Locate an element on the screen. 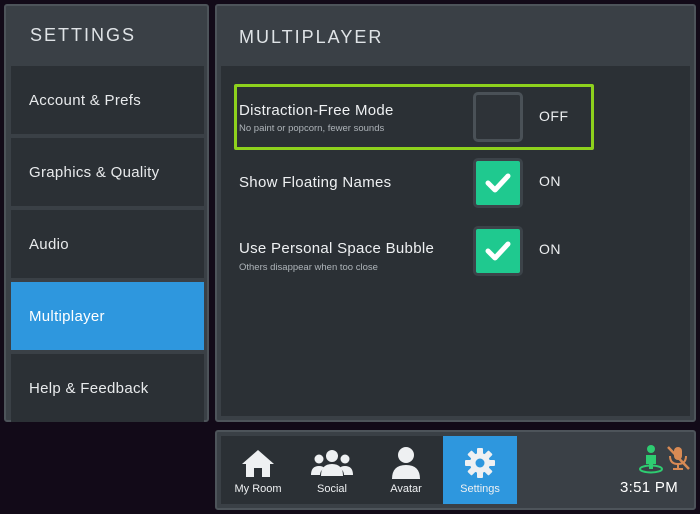  sidebar-item-help-feedback: Help & Feedback is located at coordinates (107, 388).